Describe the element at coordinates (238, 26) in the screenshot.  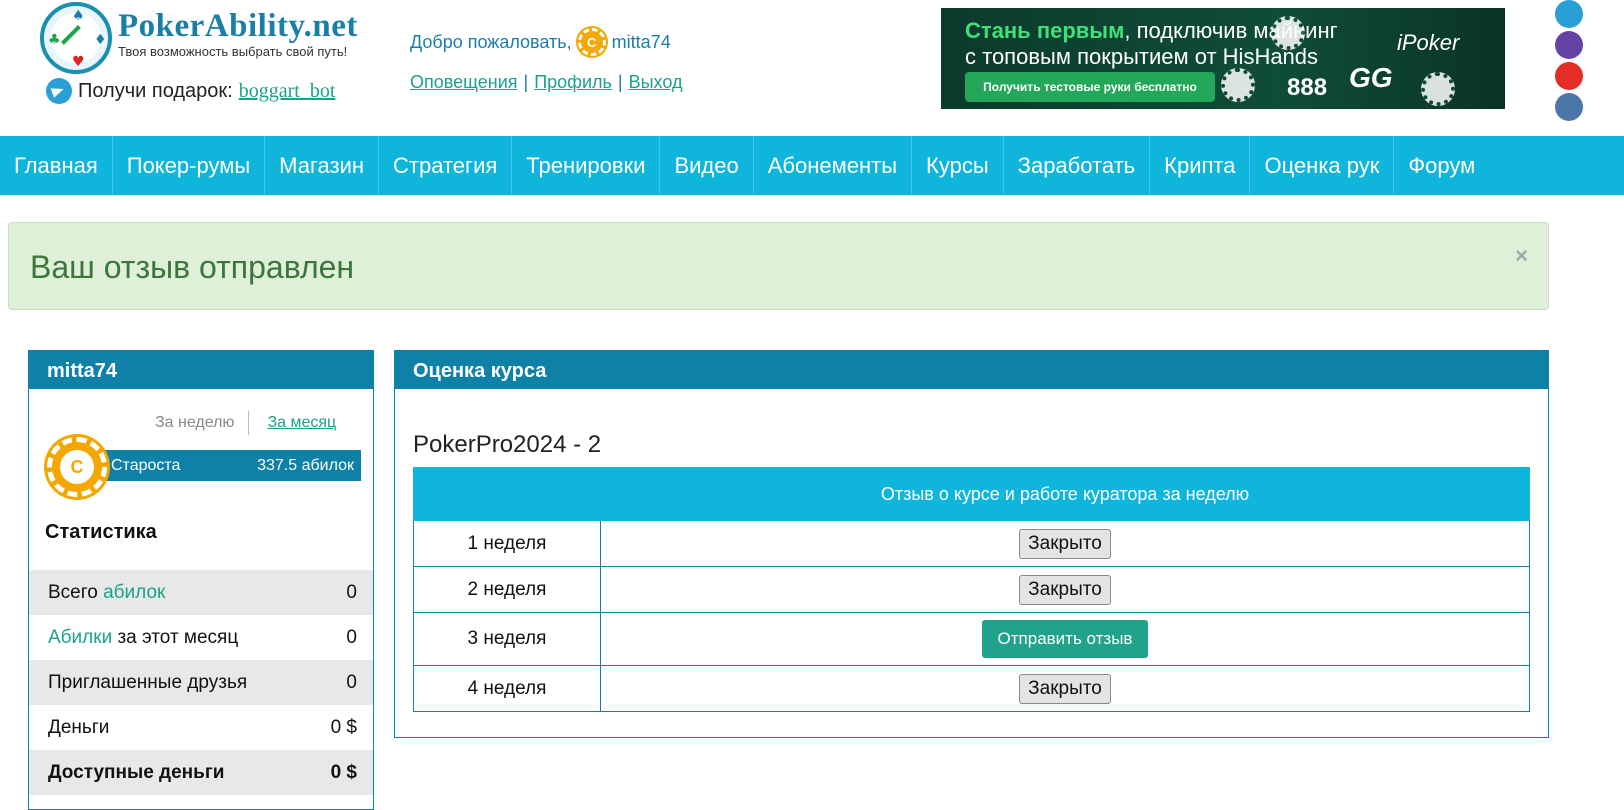
I see `logo-title: PokerAbility.net` at that location.